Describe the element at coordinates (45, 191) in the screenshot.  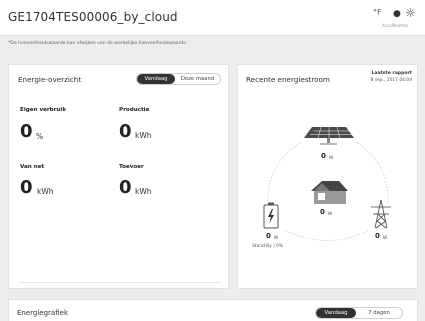
I see `metric-unit-from-grid: kWh` at that location.